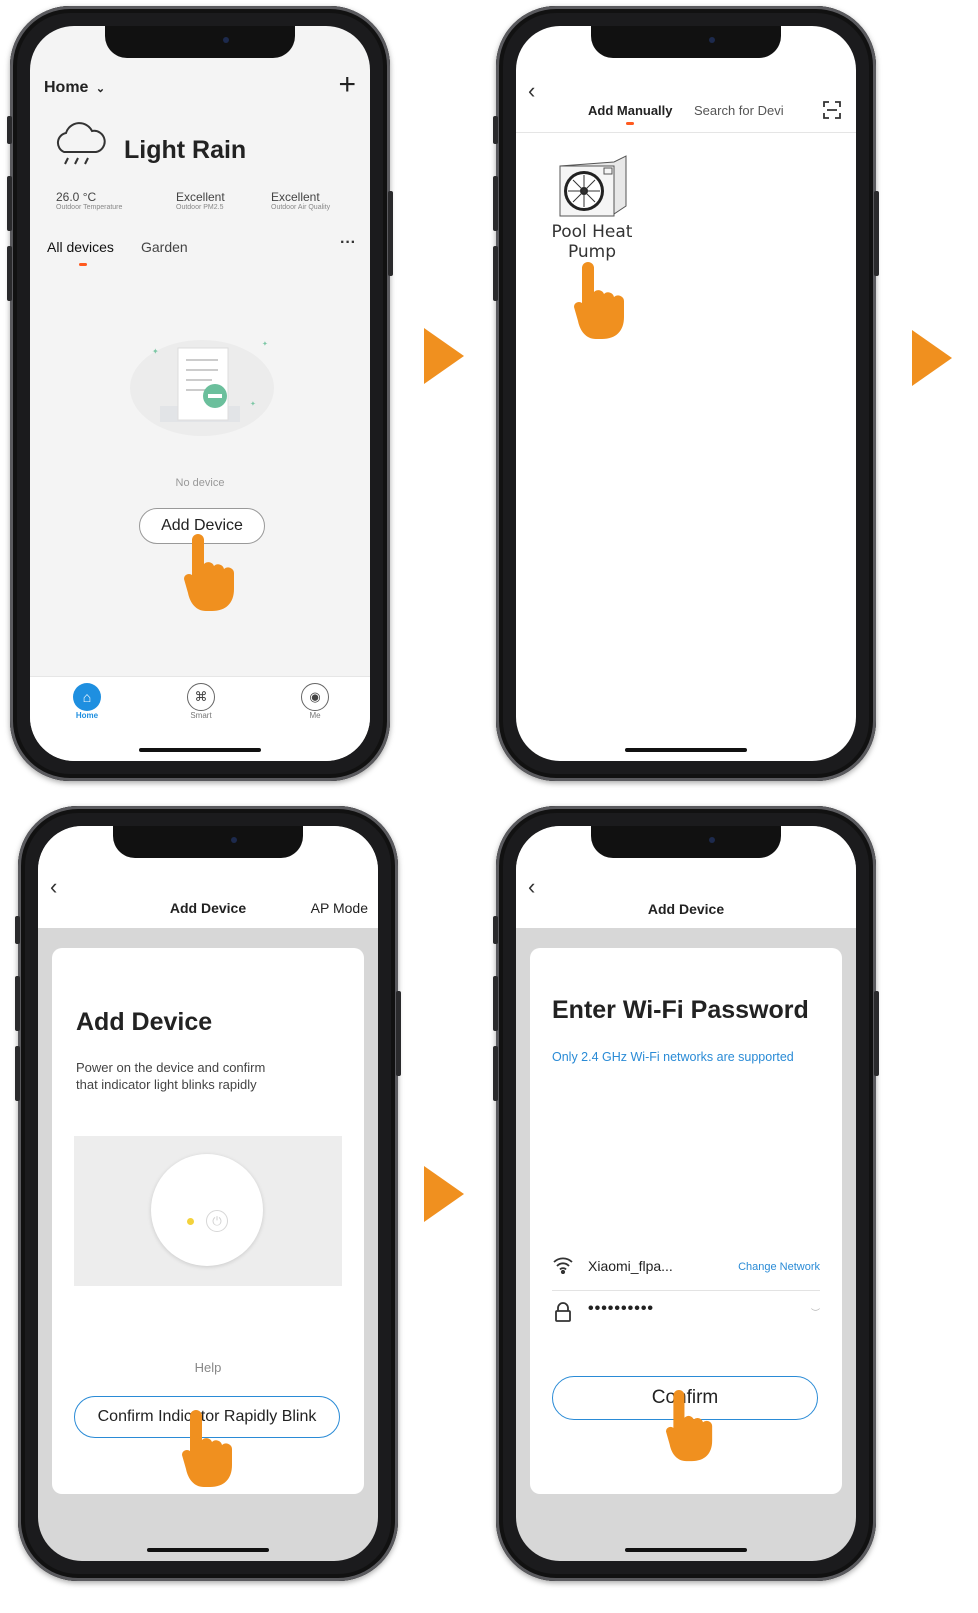 Image resolution: width=978 pixels, height=1613 pixels. Describe the element at coordinates (200, 207) in the screenshot. I see `stat-label: Outdoor PM2.5` at that location.